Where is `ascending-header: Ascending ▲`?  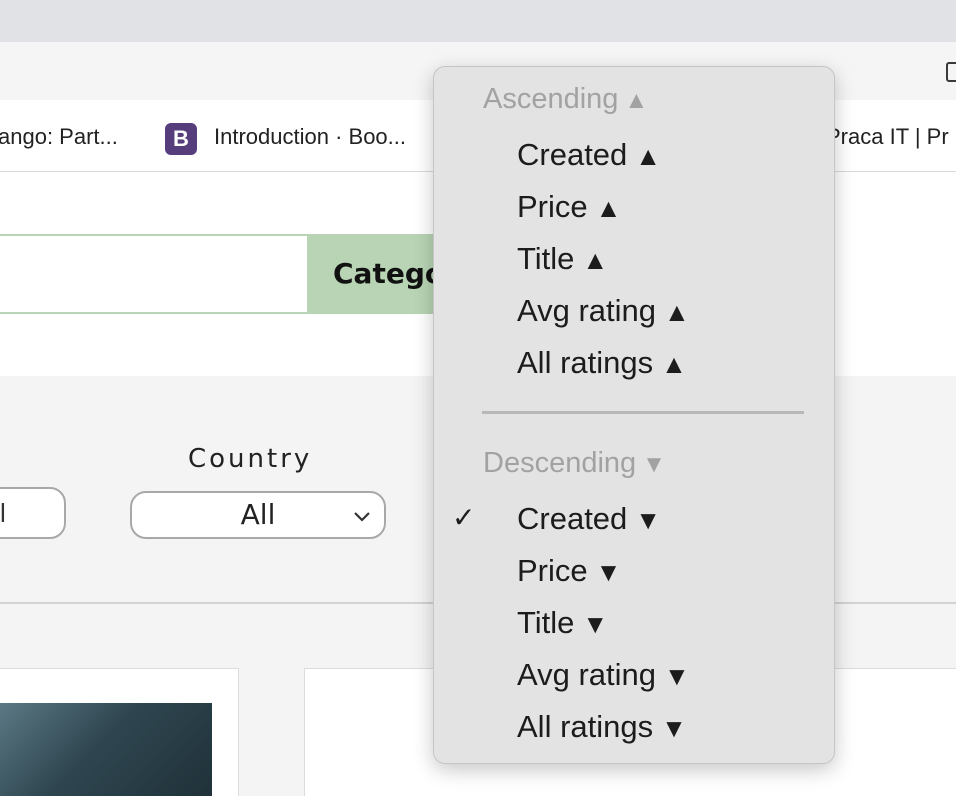 ascending-header: Ascending ▲ is located at coordinates (566, 99).